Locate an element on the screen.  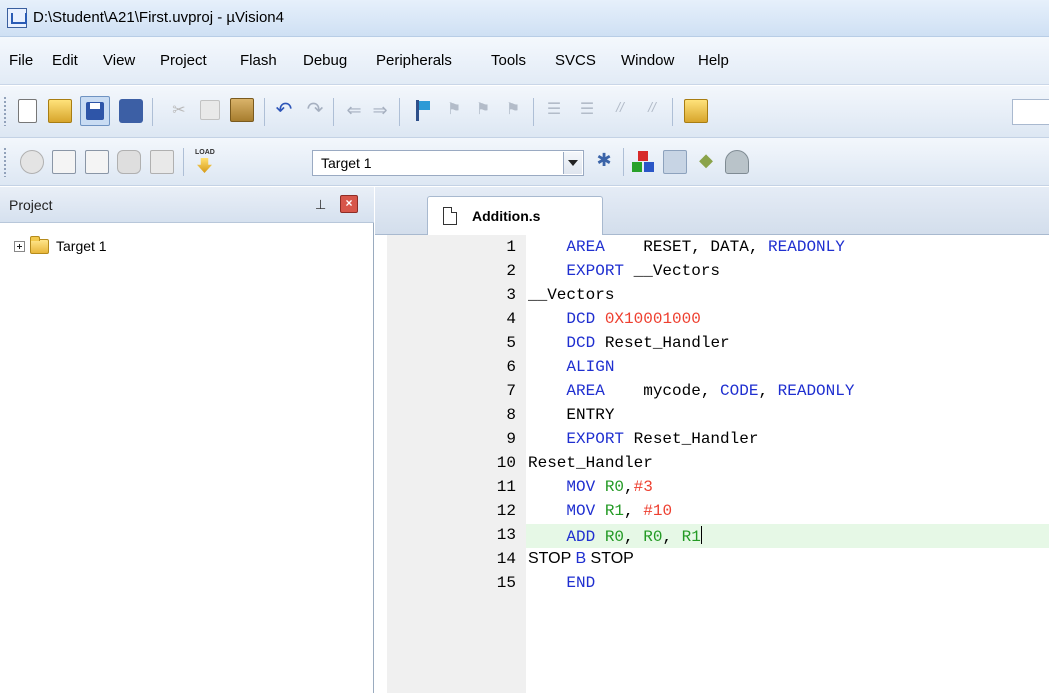
build-icon is located at coordinates (64, 162).